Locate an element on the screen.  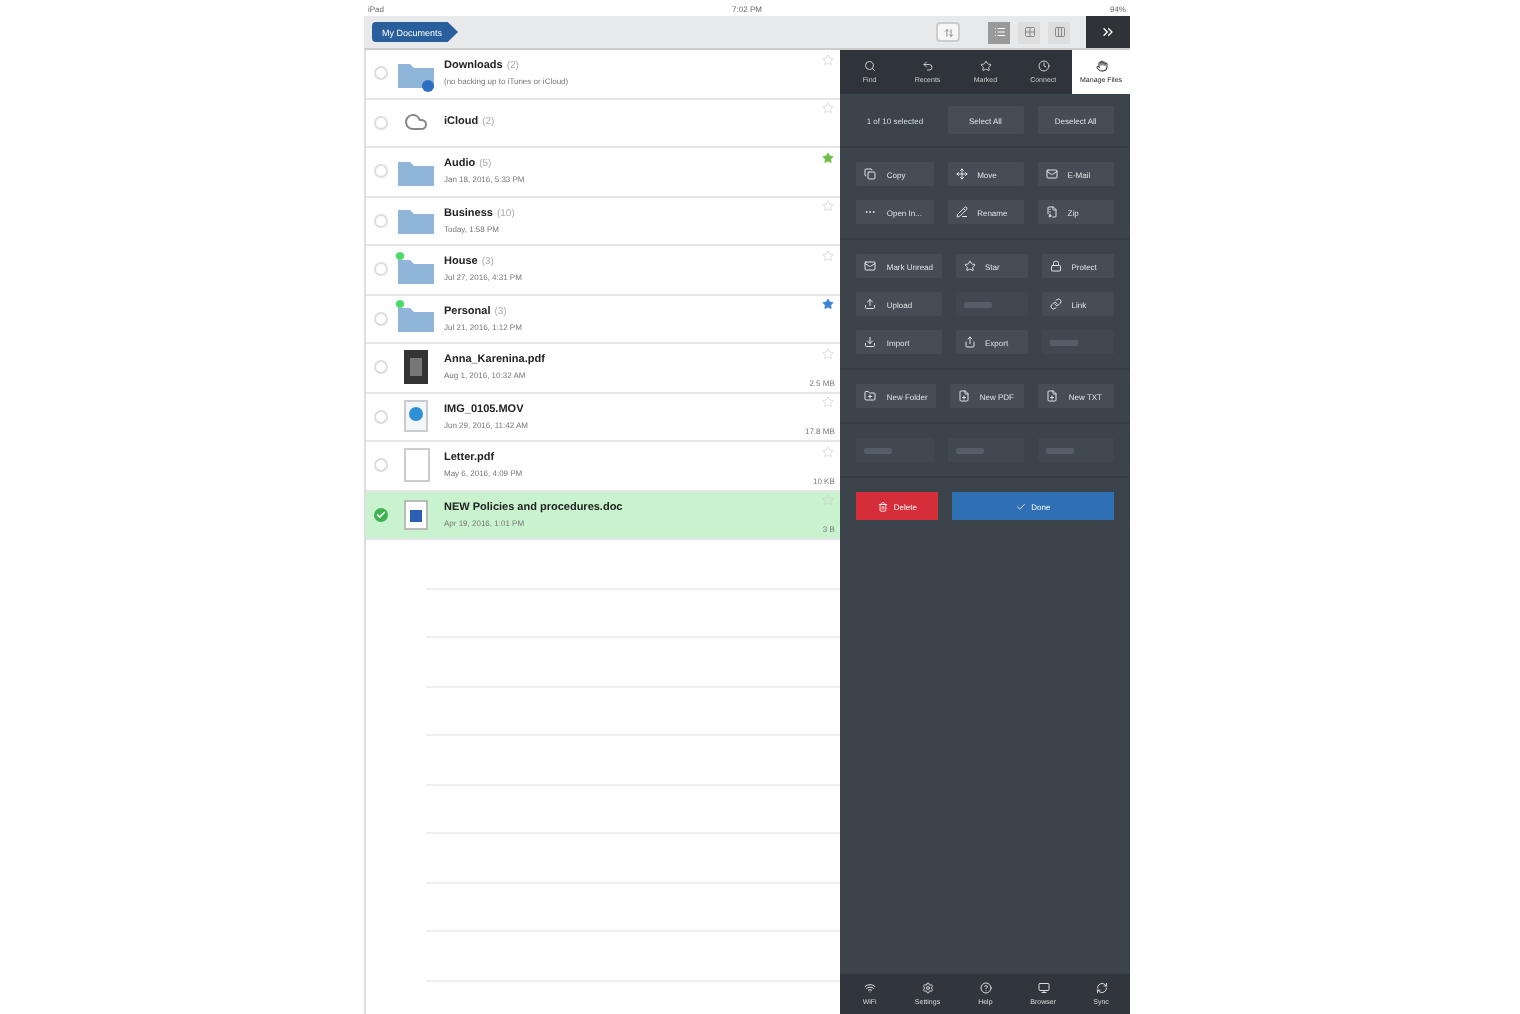
monitor-icon is located at coordinates (1043, 988).